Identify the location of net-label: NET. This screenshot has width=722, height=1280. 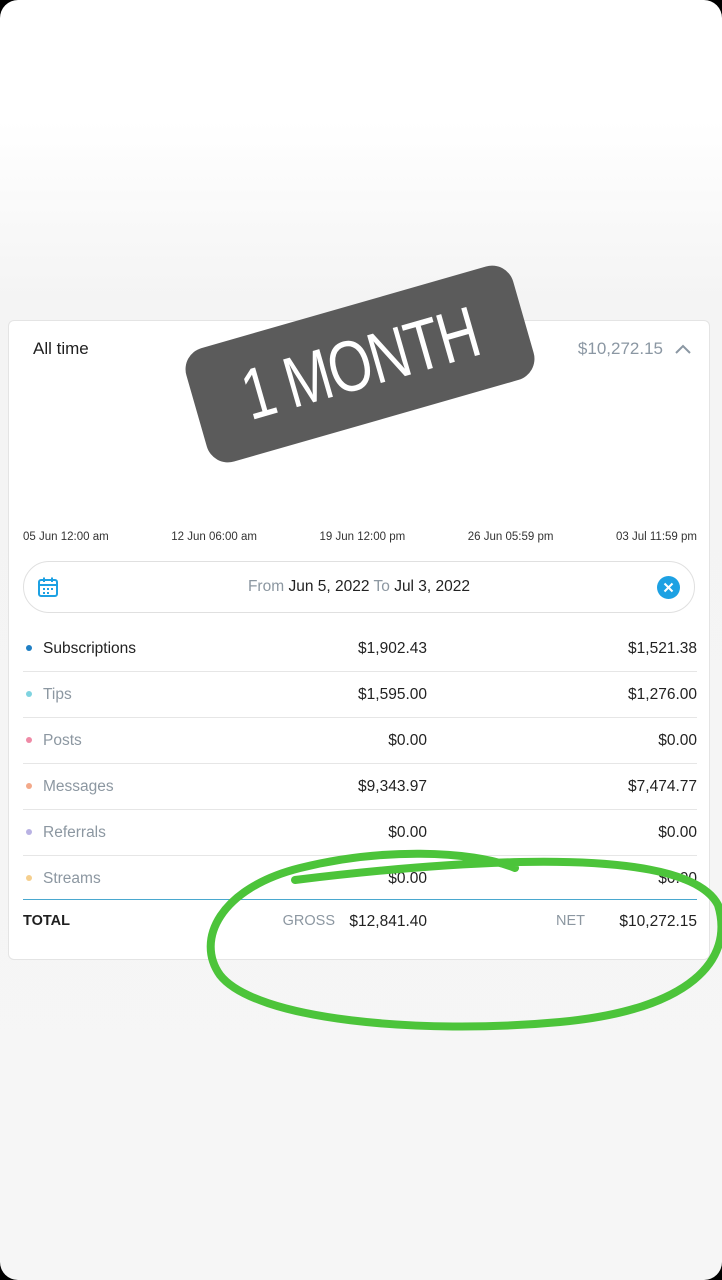
(570, 921).